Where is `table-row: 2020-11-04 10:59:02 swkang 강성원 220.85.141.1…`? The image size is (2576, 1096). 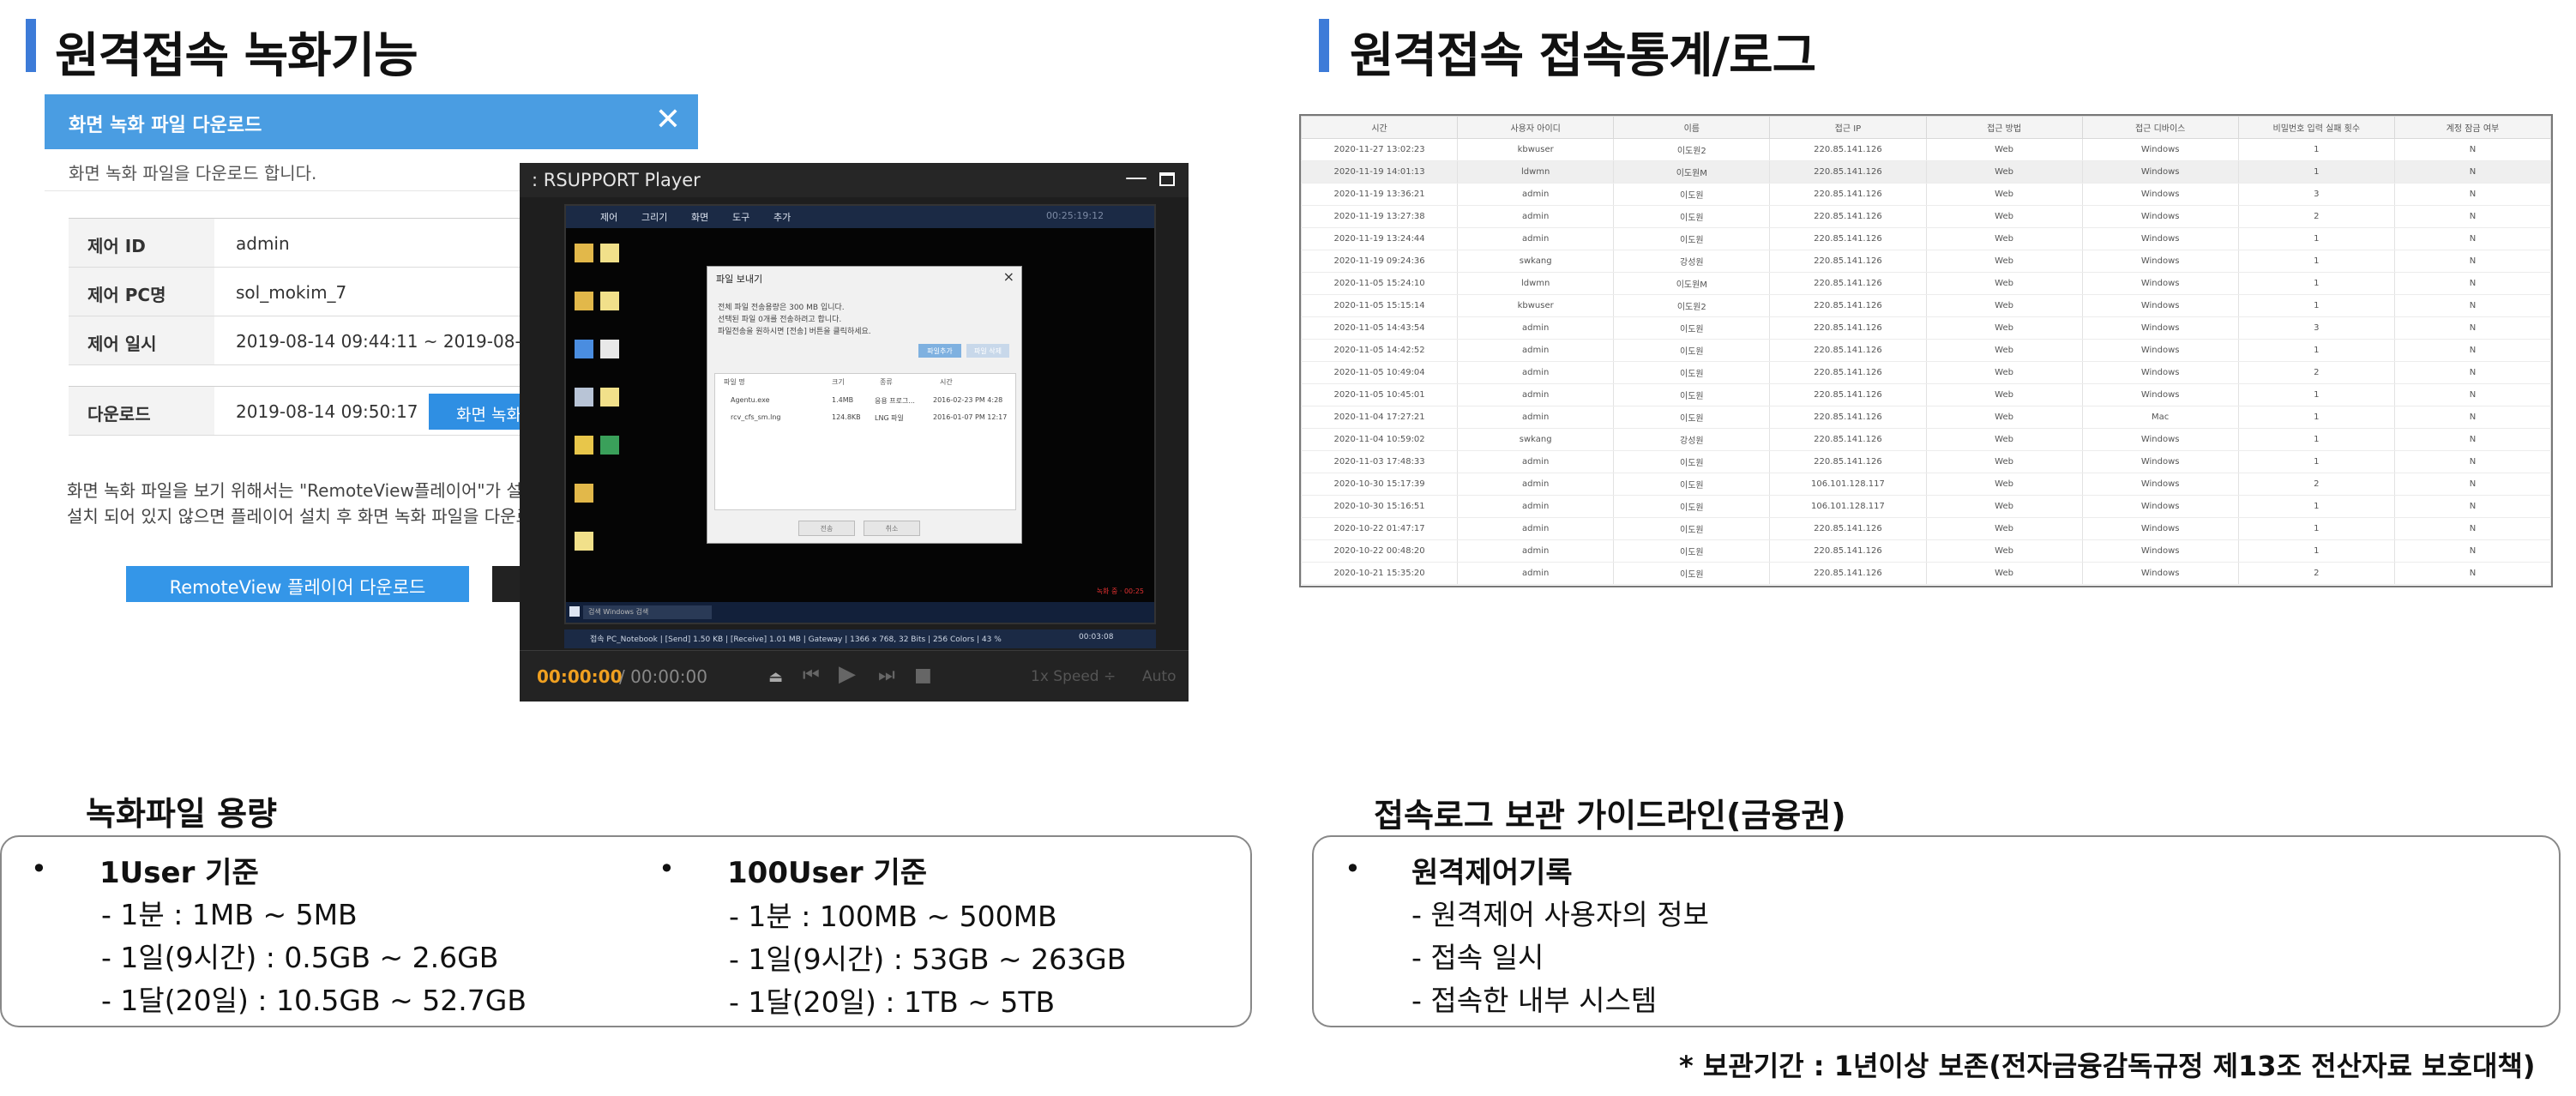 table-row: 2020-11-04 10:59:02 swkang 강성원 220.85.141.1… is located at coordinates (1926, 440).